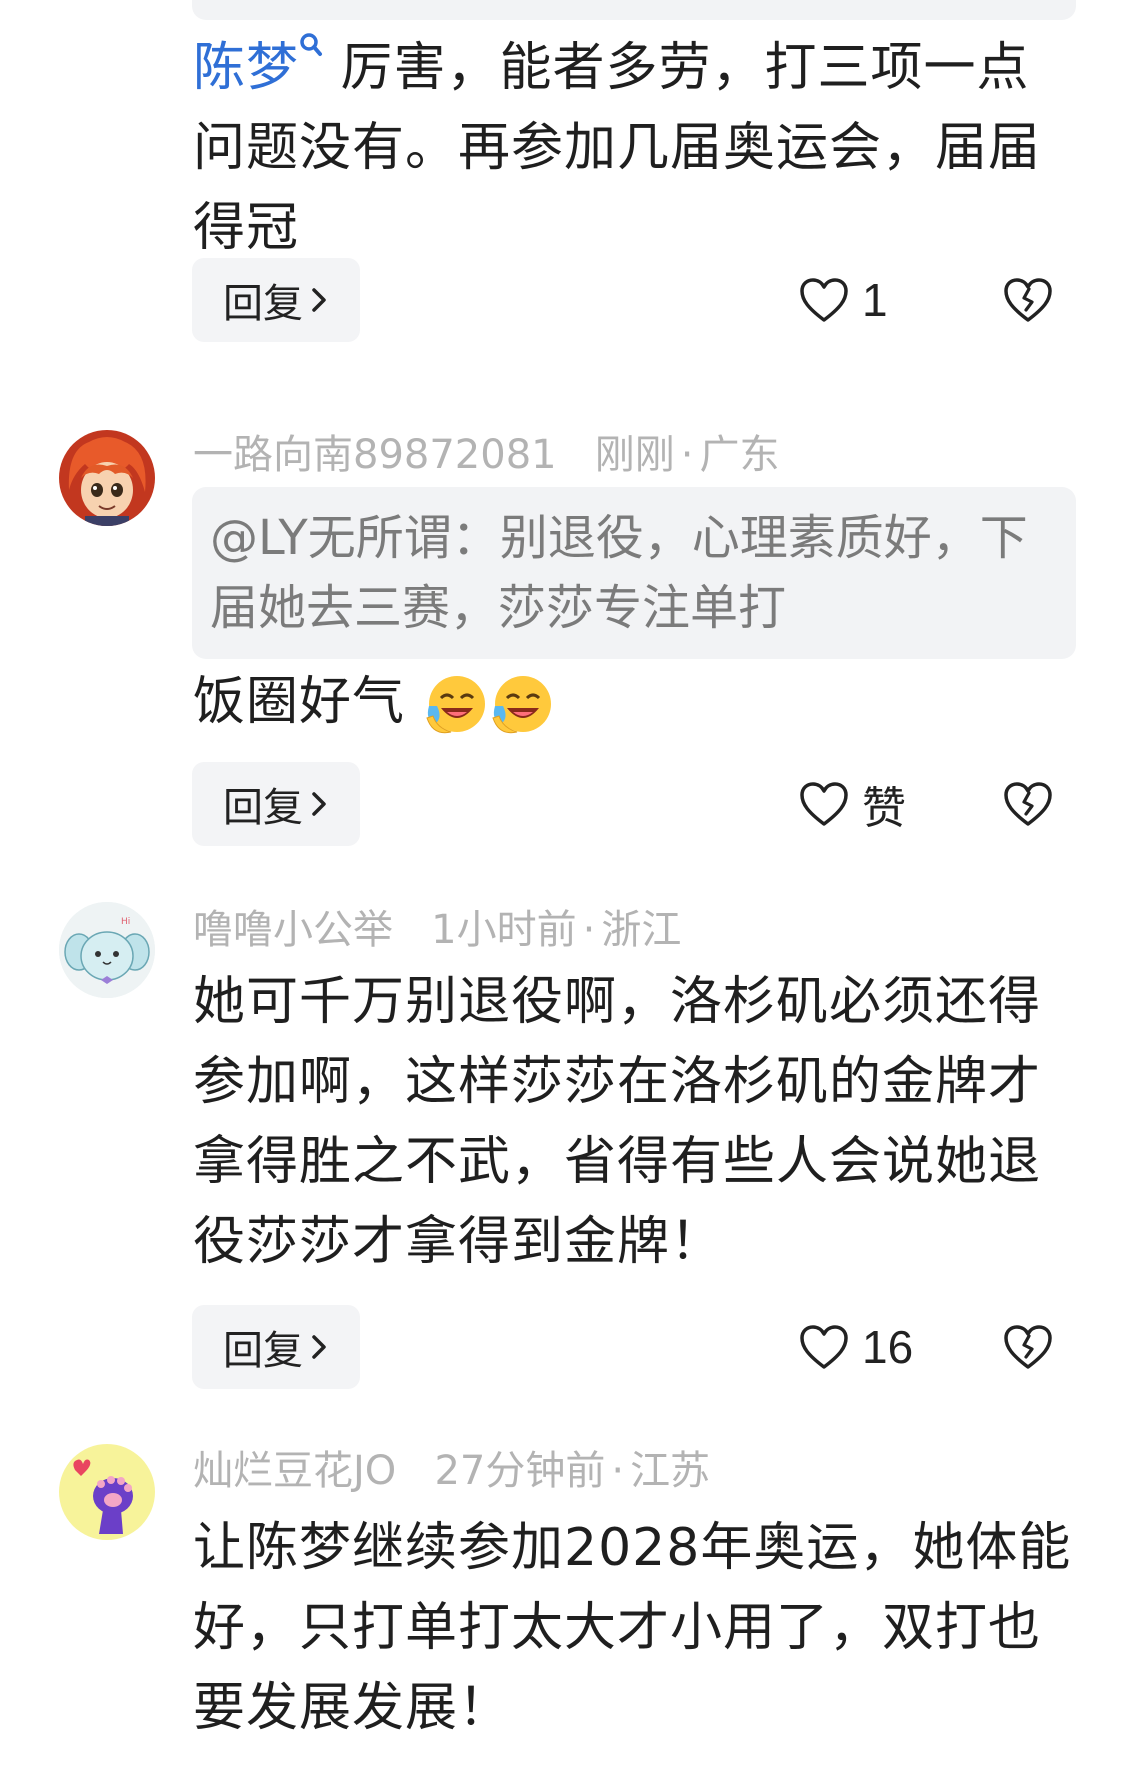 The width and height of the screenshot is (1125, 1769). What do you see at coordinates (670, 1471) in the screenshot?
I see `location: 江苏` at bounding box center [670, 1471].